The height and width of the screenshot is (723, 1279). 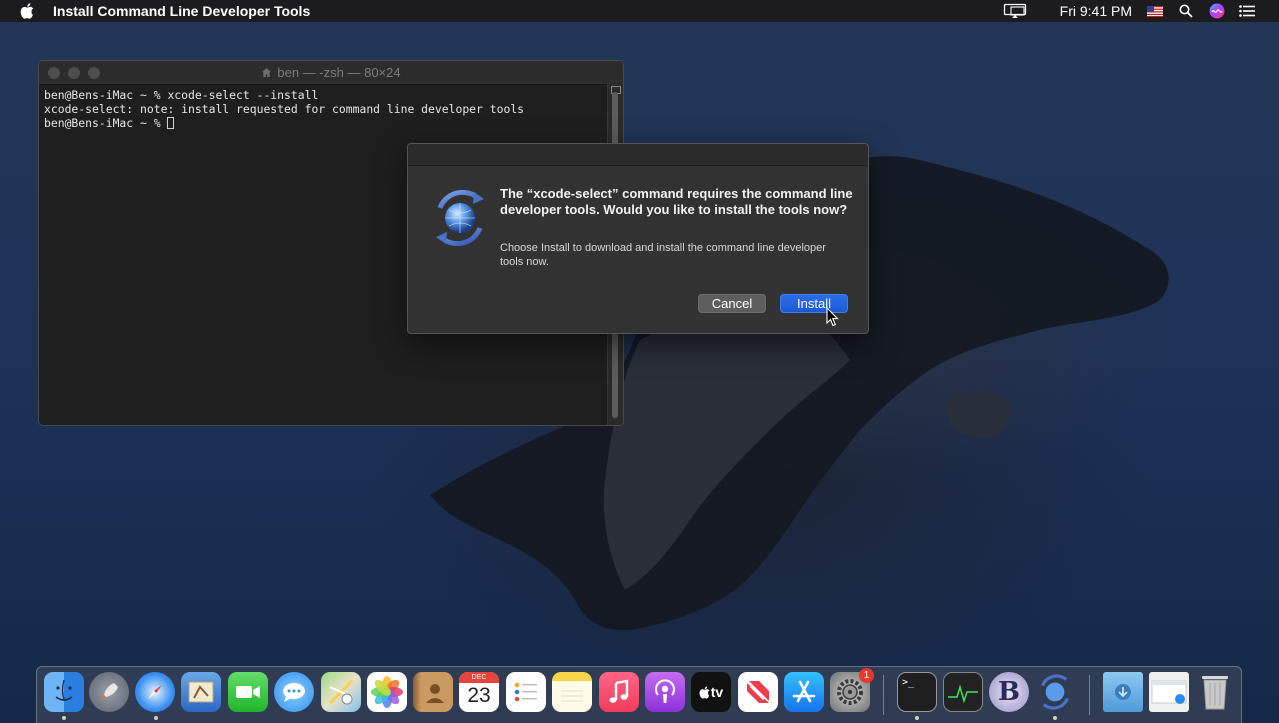 I want to click on contacts-icon, so click(x=433, y=692).